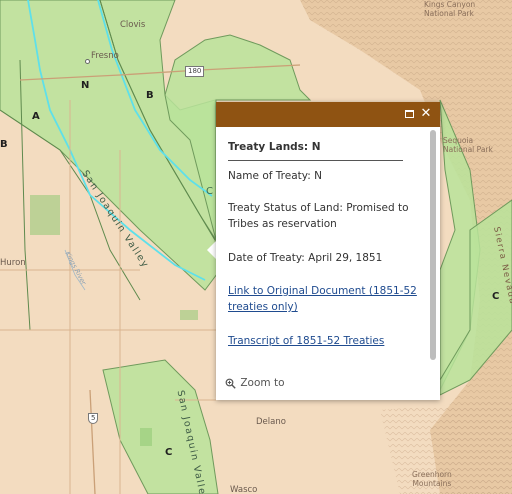 Image resolution: width=512 pixels, height=494 pixels. What do you see at coordinates (195, 71) in the screenshot?
I see `highway-shield-180: 180` at bounding box center [195, 71].